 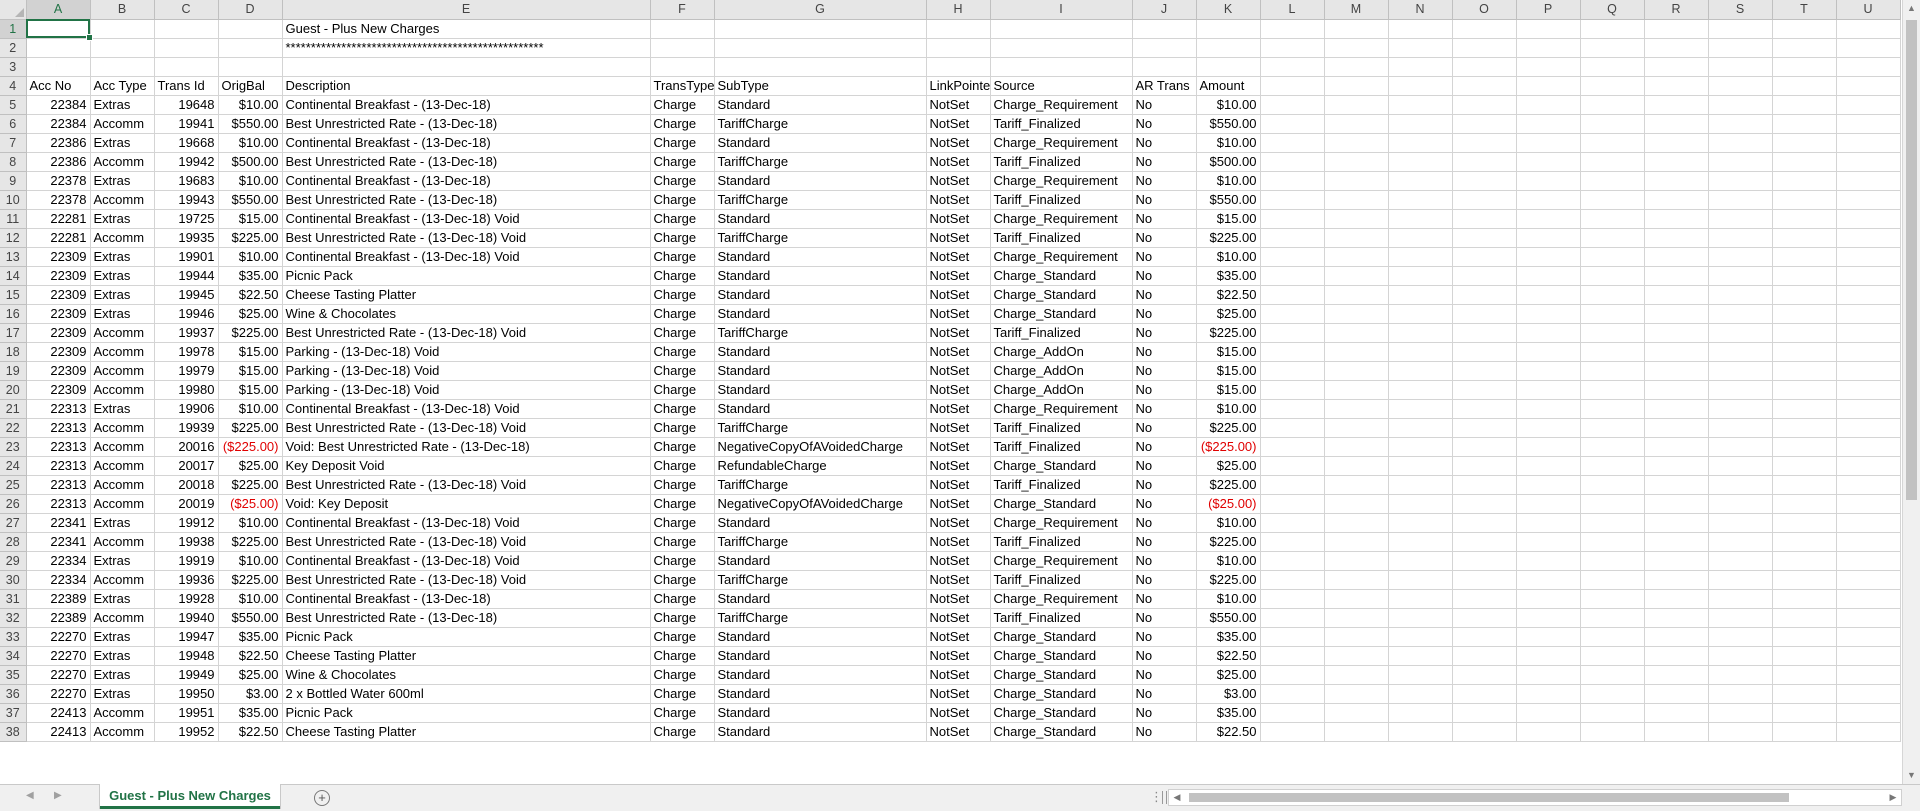 I want to click on cell: Picnic Pack, so click(x=466, y=276).